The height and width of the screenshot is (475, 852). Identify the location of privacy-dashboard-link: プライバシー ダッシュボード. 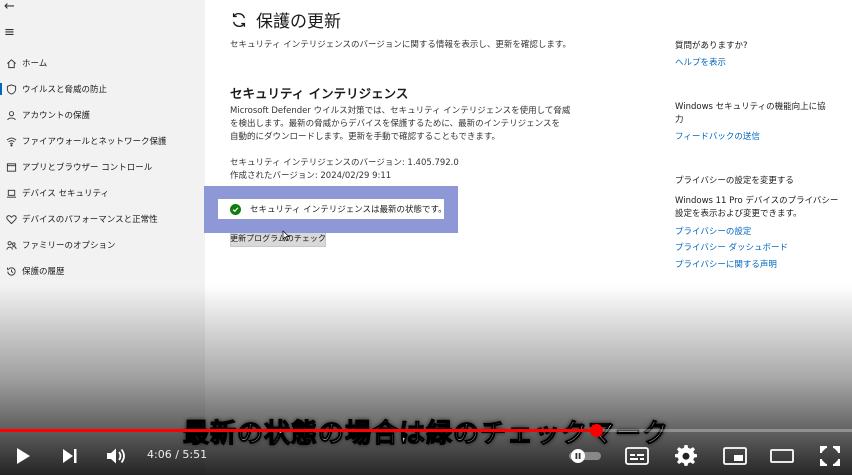
(731, 248).